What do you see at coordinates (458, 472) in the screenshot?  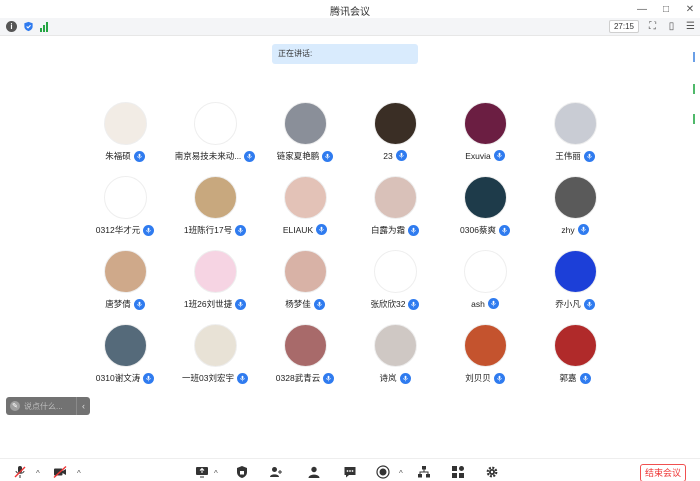 I see `apps-button` at bounding box center [458, 472].